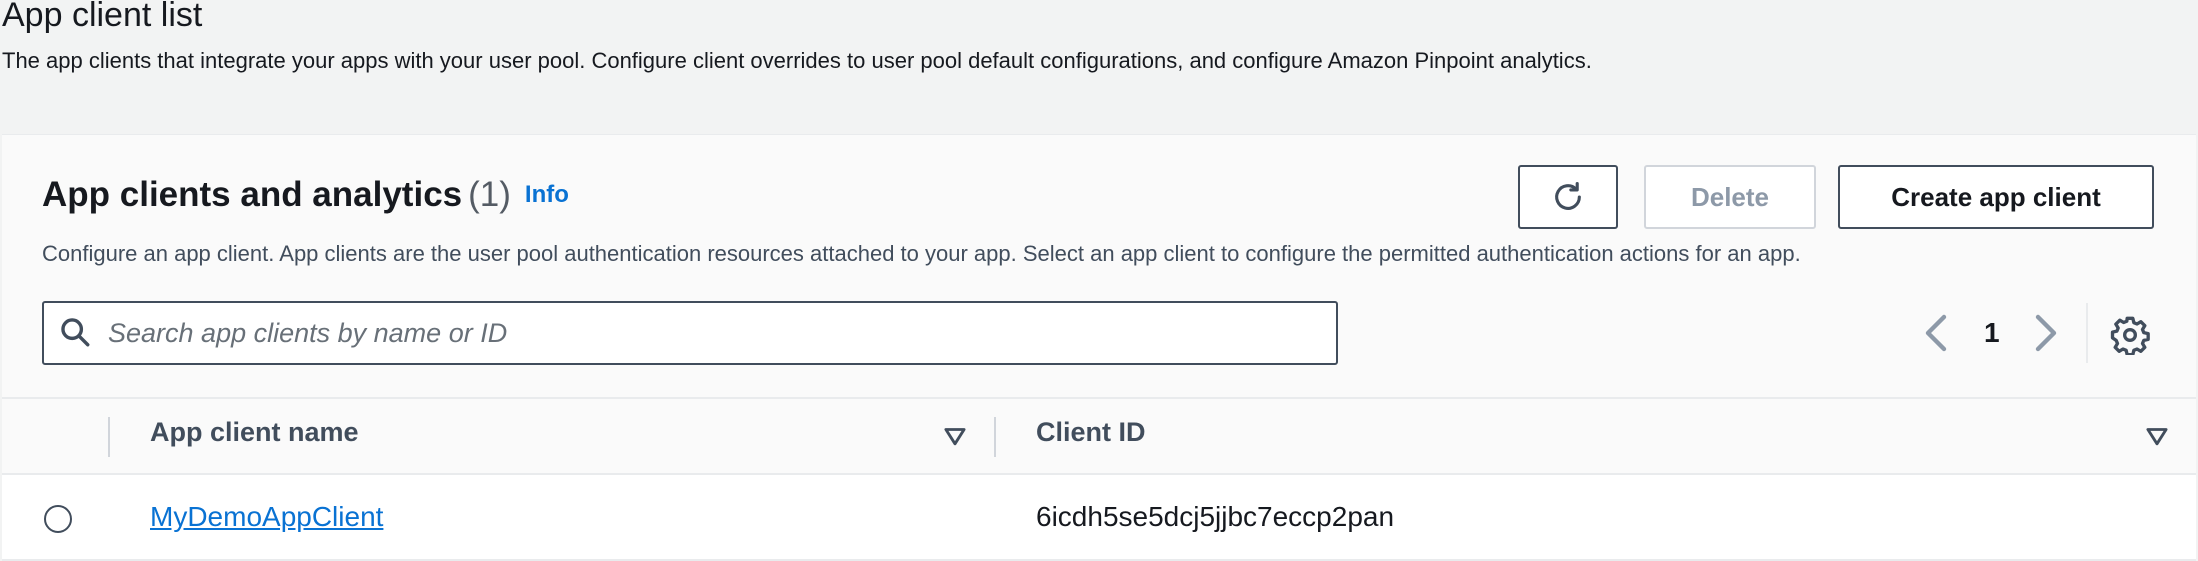  Describe the element at coordinates (547, 194) in the screenshot. I see `info-link: Info` at that location.